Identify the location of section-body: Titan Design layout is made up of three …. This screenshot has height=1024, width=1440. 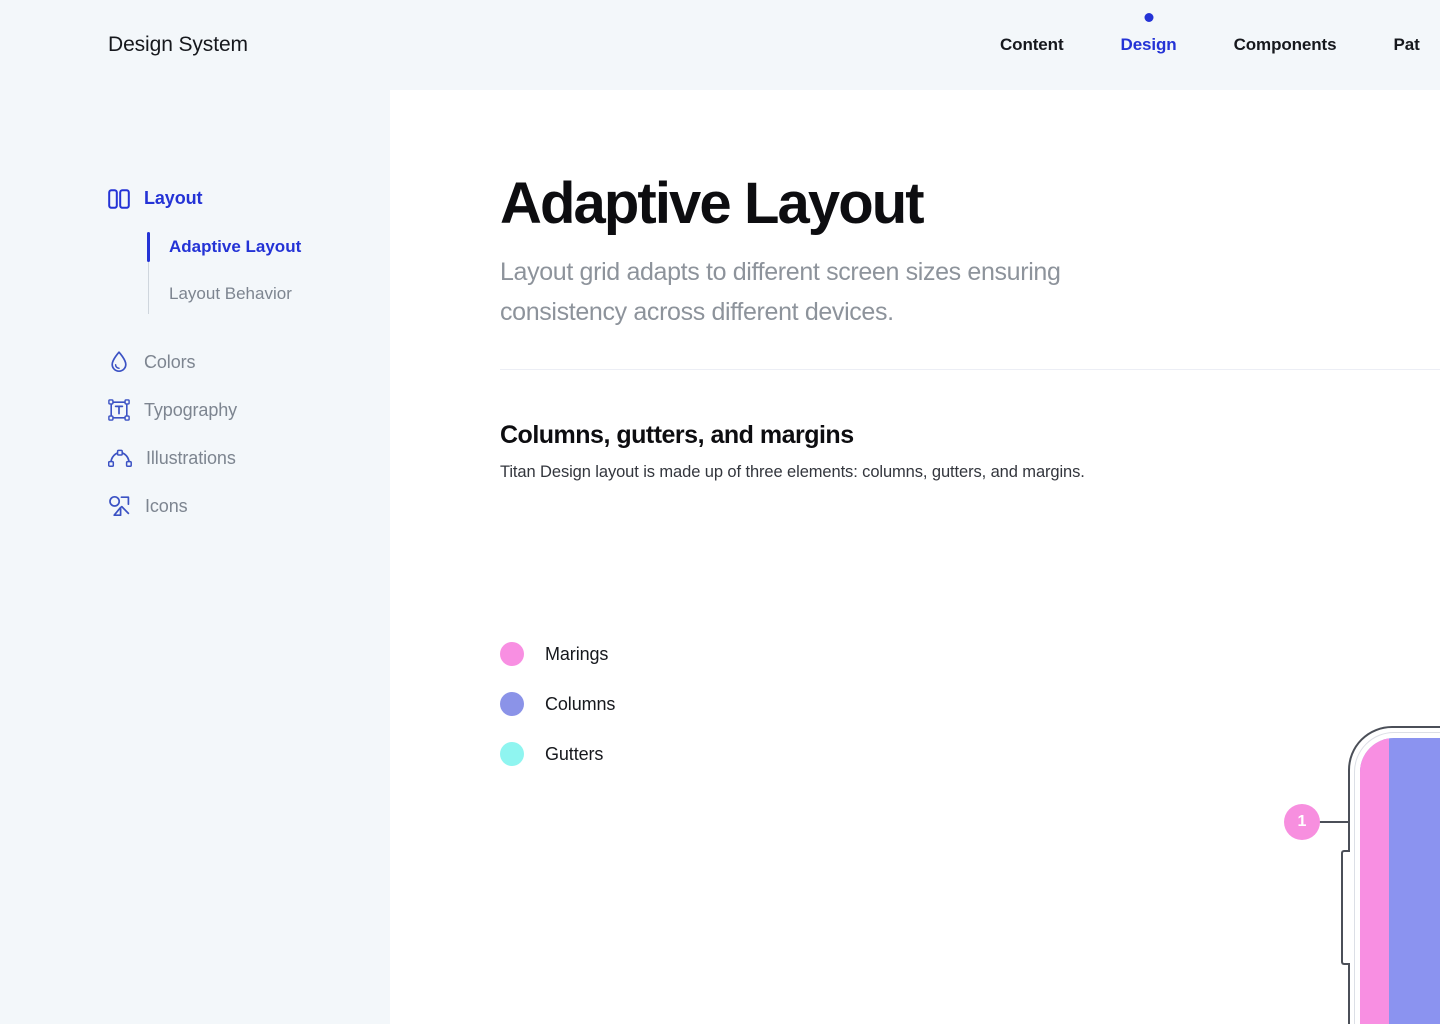
(792, 472).